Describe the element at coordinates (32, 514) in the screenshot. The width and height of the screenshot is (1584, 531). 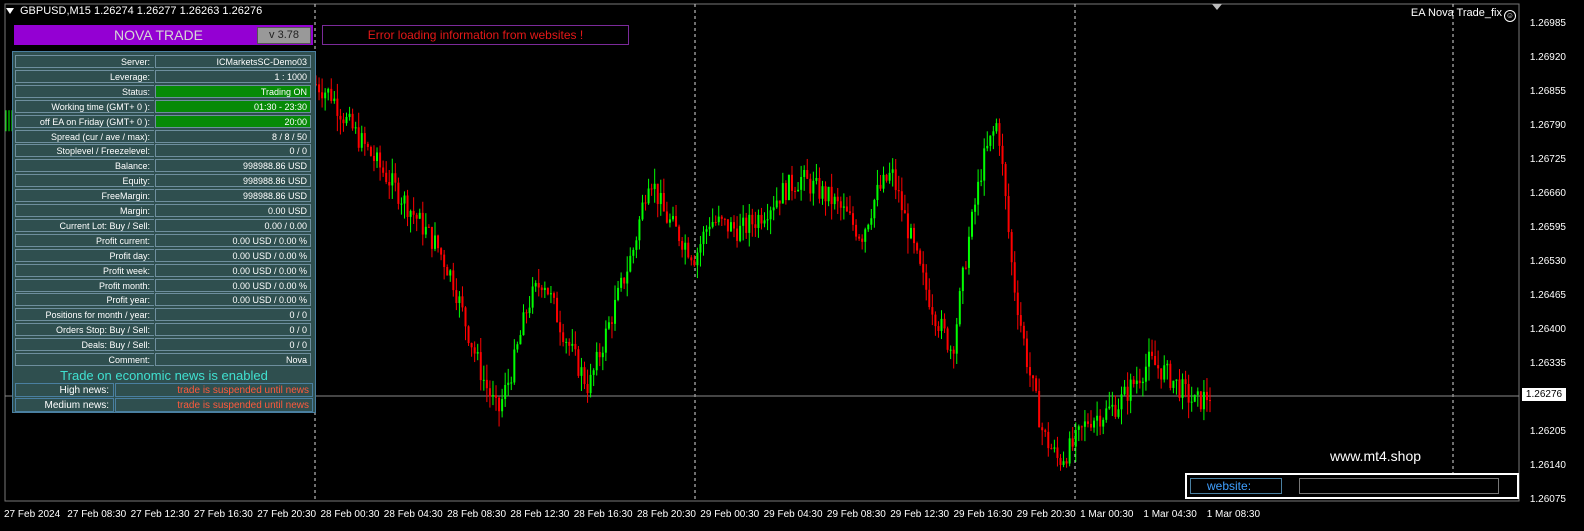
I see `time-tick: 27 Feb 2024` at that location.